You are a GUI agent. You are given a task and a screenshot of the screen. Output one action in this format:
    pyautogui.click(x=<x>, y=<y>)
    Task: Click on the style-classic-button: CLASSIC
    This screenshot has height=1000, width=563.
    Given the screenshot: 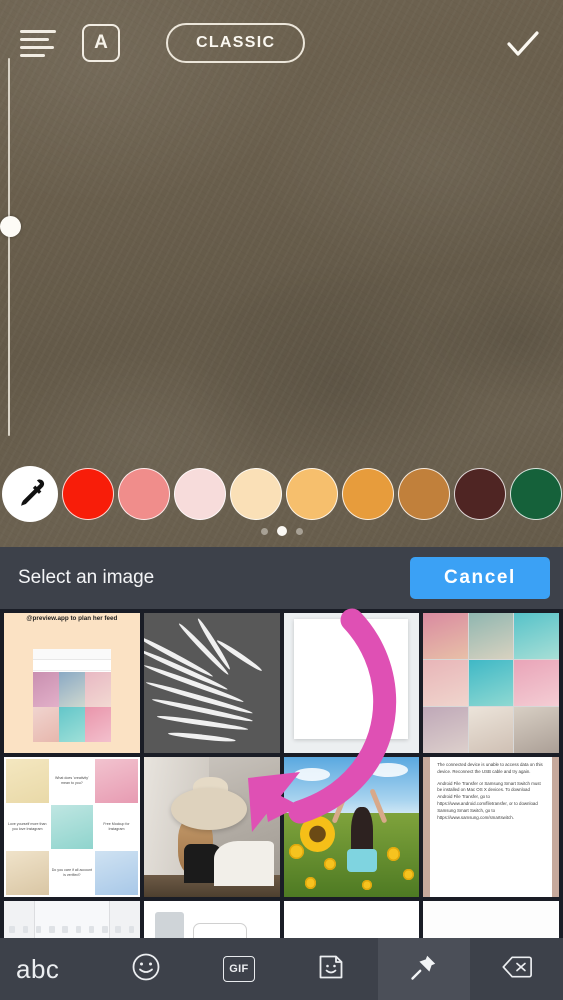 What is the action you would take?
    pyautogui.click(x=236, y=43)
    